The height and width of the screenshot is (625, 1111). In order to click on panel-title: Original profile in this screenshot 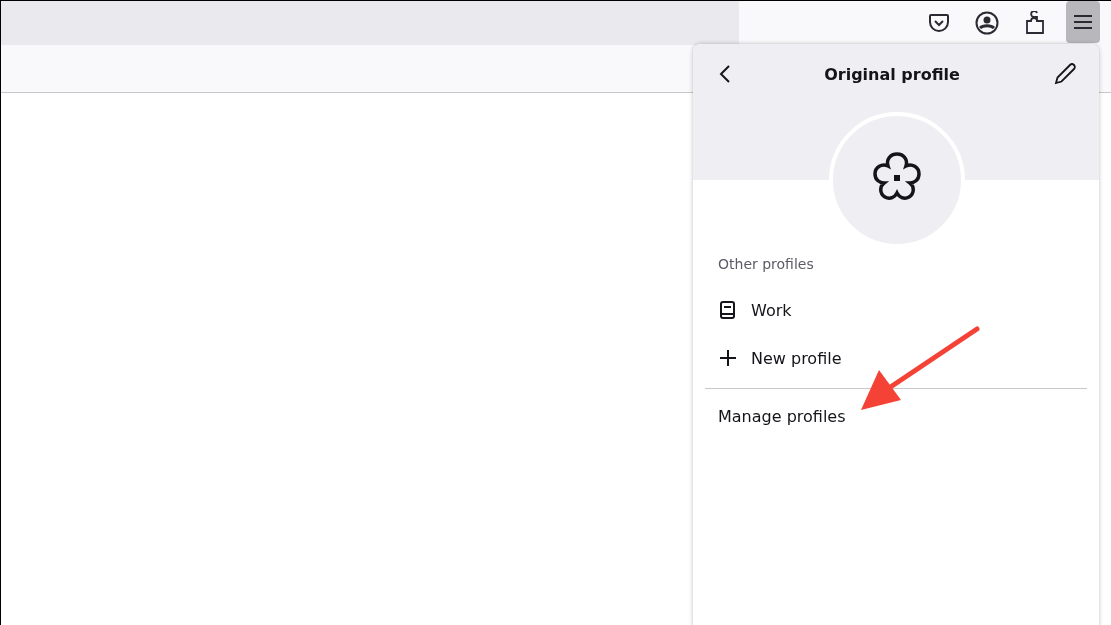, I will do `click(892, 74)`.